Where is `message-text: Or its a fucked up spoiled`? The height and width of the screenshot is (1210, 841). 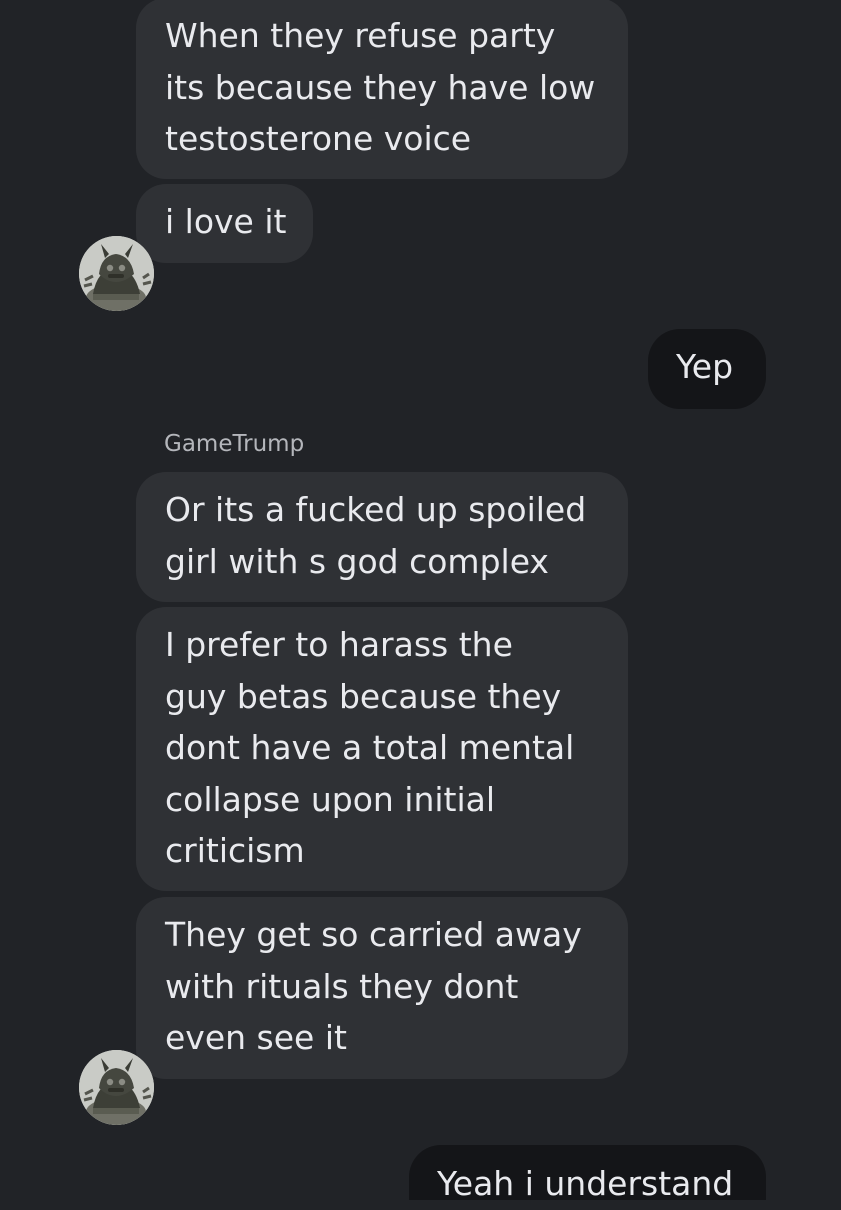 message-text: Or its a fucked up spoiled is located at coordinates (376, 509).